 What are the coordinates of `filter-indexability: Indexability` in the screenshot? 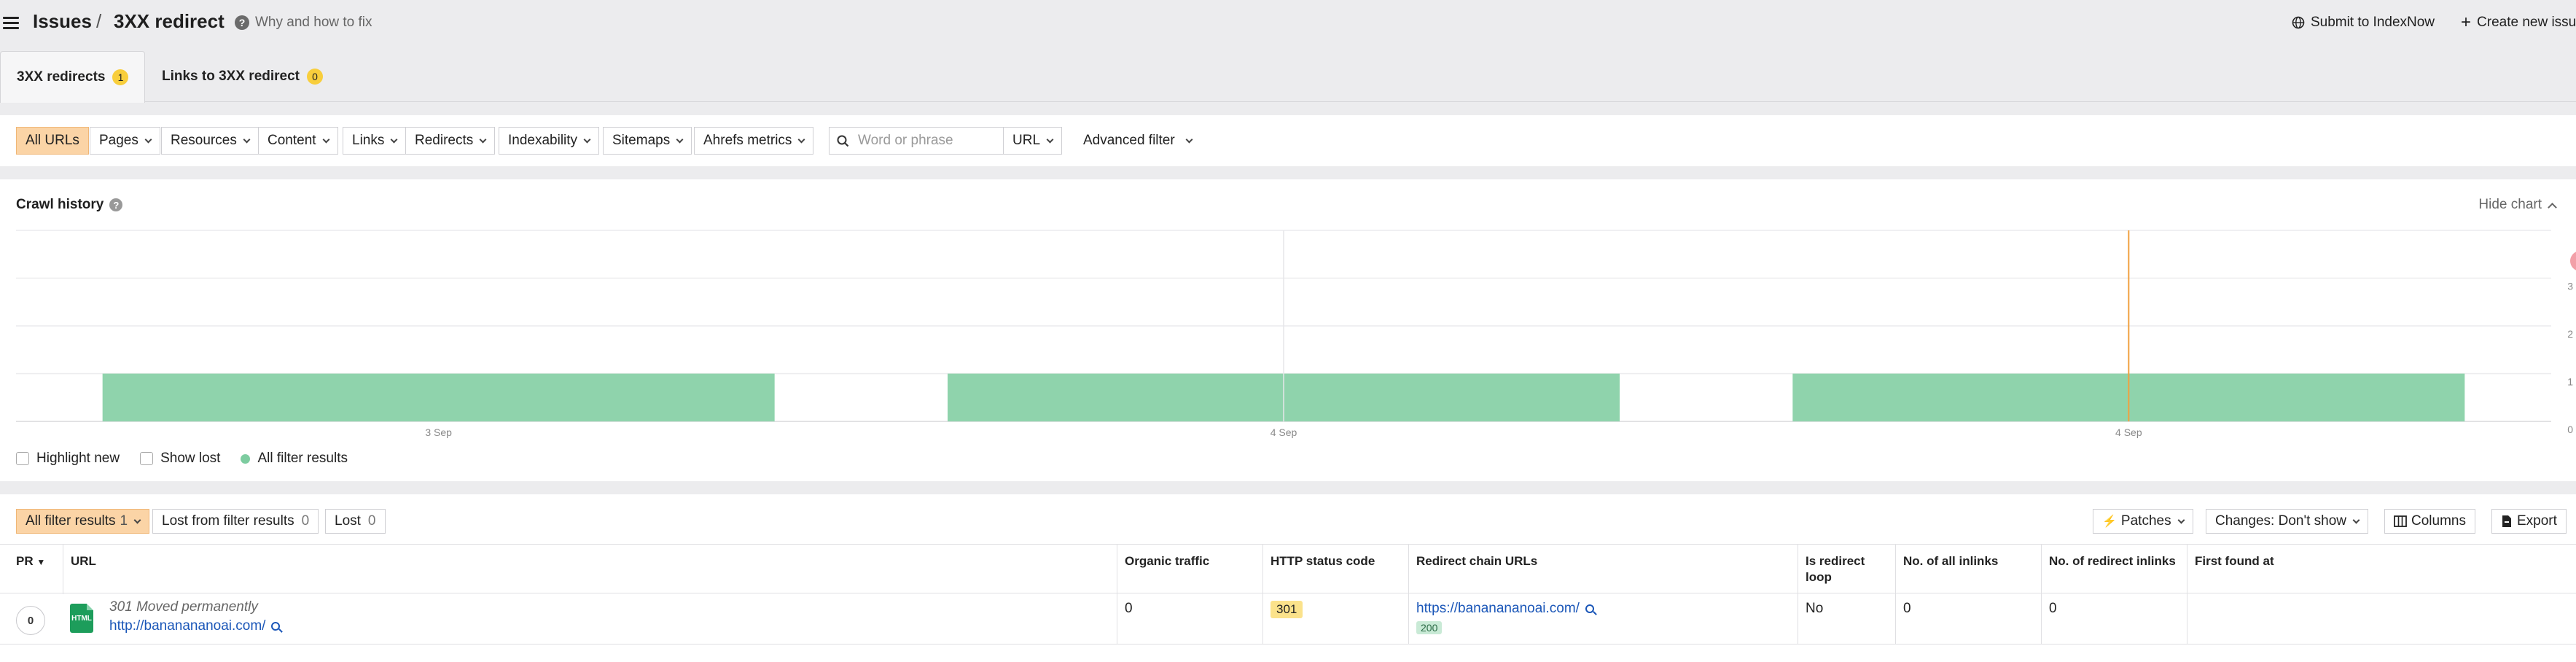 It's located at (549, 141).